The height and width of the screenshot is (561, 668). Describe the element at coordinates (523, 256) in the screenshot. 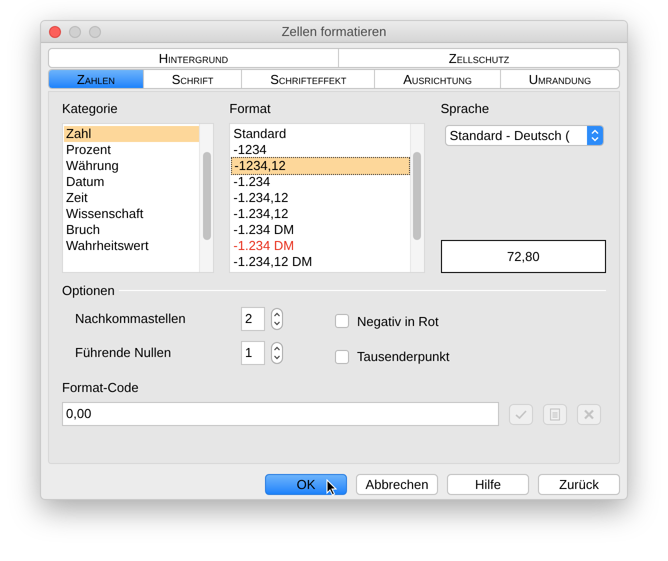

I see `preview-box: 72,80` at that location.